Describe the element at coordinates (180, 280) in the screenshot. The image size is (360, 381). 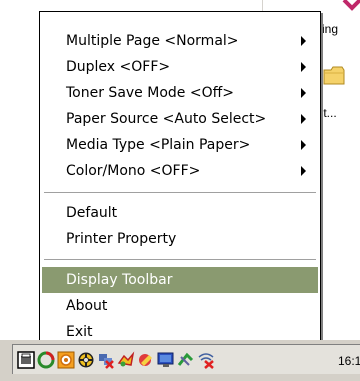
I see `menu-item-display-toolbar: Display Toolbar` at that location.